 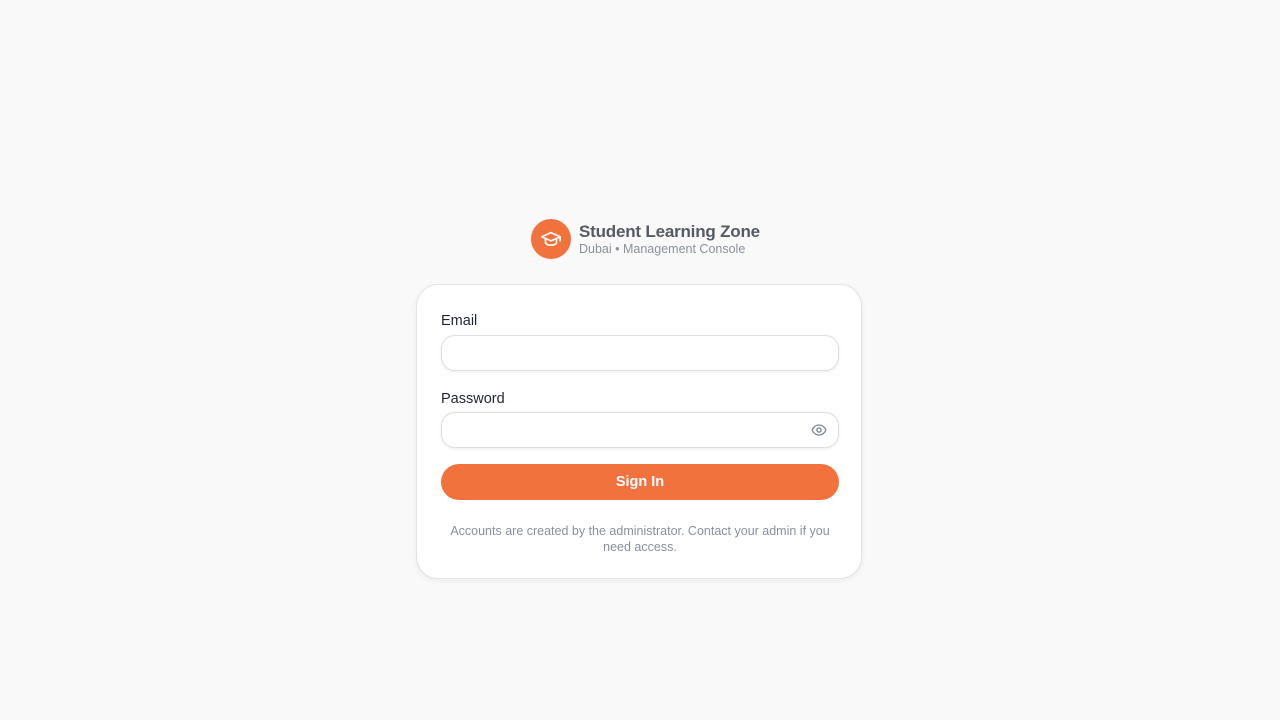 What do you see at coordinates (459, 321) in the screenshot?
I see `email-label: Email` at bounding box center [459, 321].